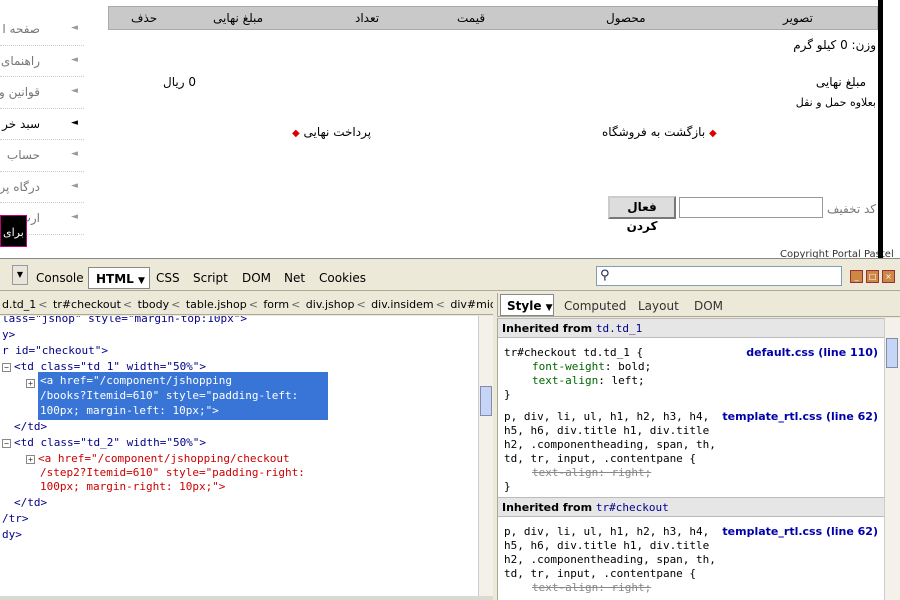 Image resolution: width=900 pixels, height=600 pixels. Describe the element at coordinates (691, 507) in the screenshot. I see `inherited-header: Inherited from tr#checkout` at that location.